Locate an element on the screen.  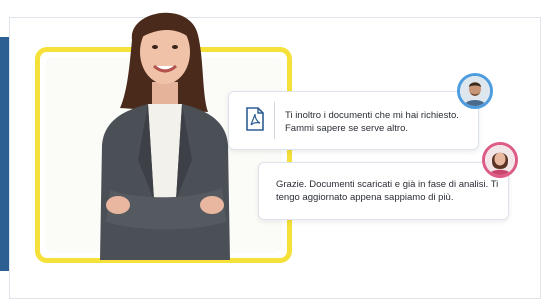
male-user-avatar is located at coordinates (475, 91).